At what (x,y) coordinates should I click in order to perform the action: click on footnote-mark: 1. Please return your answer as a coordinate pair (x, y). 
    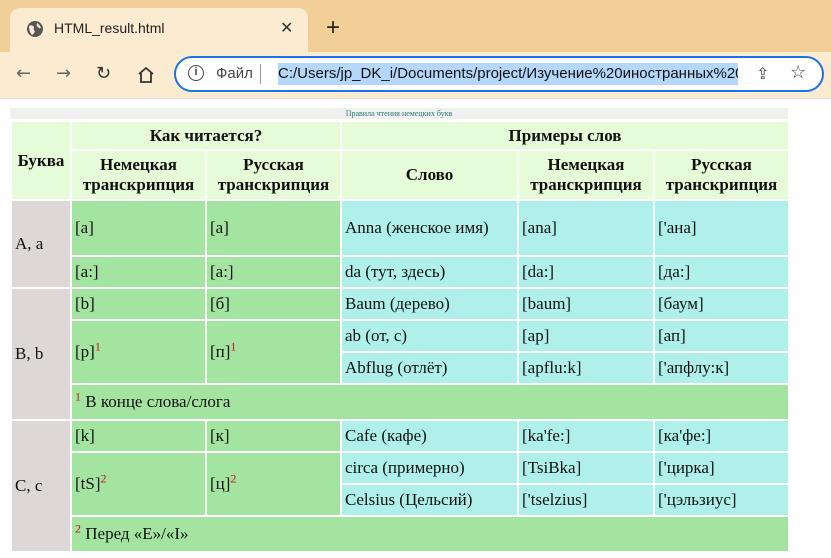
    Looking at the image, I should click on (78, 396).